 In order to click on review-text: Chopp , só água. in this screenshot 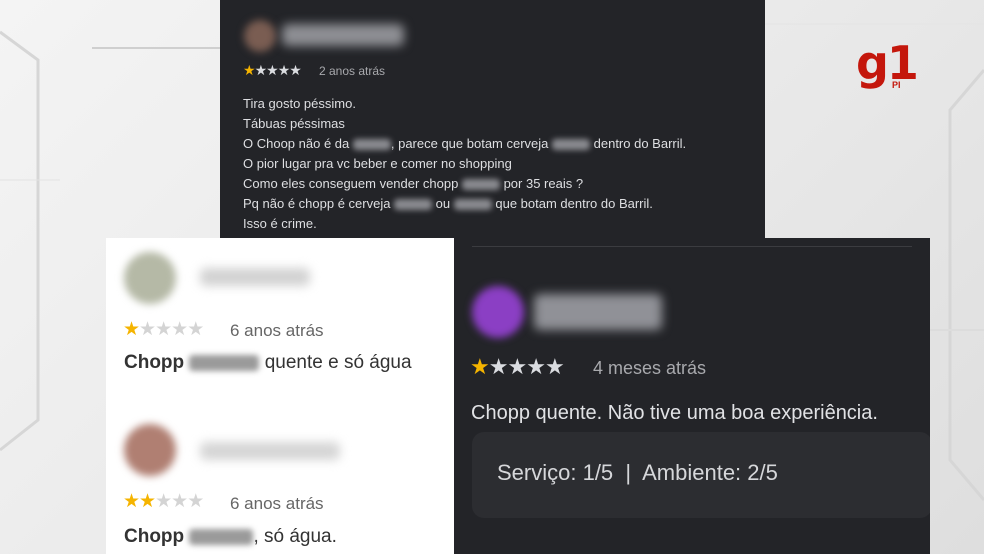, I will do `click(230, 537)`.